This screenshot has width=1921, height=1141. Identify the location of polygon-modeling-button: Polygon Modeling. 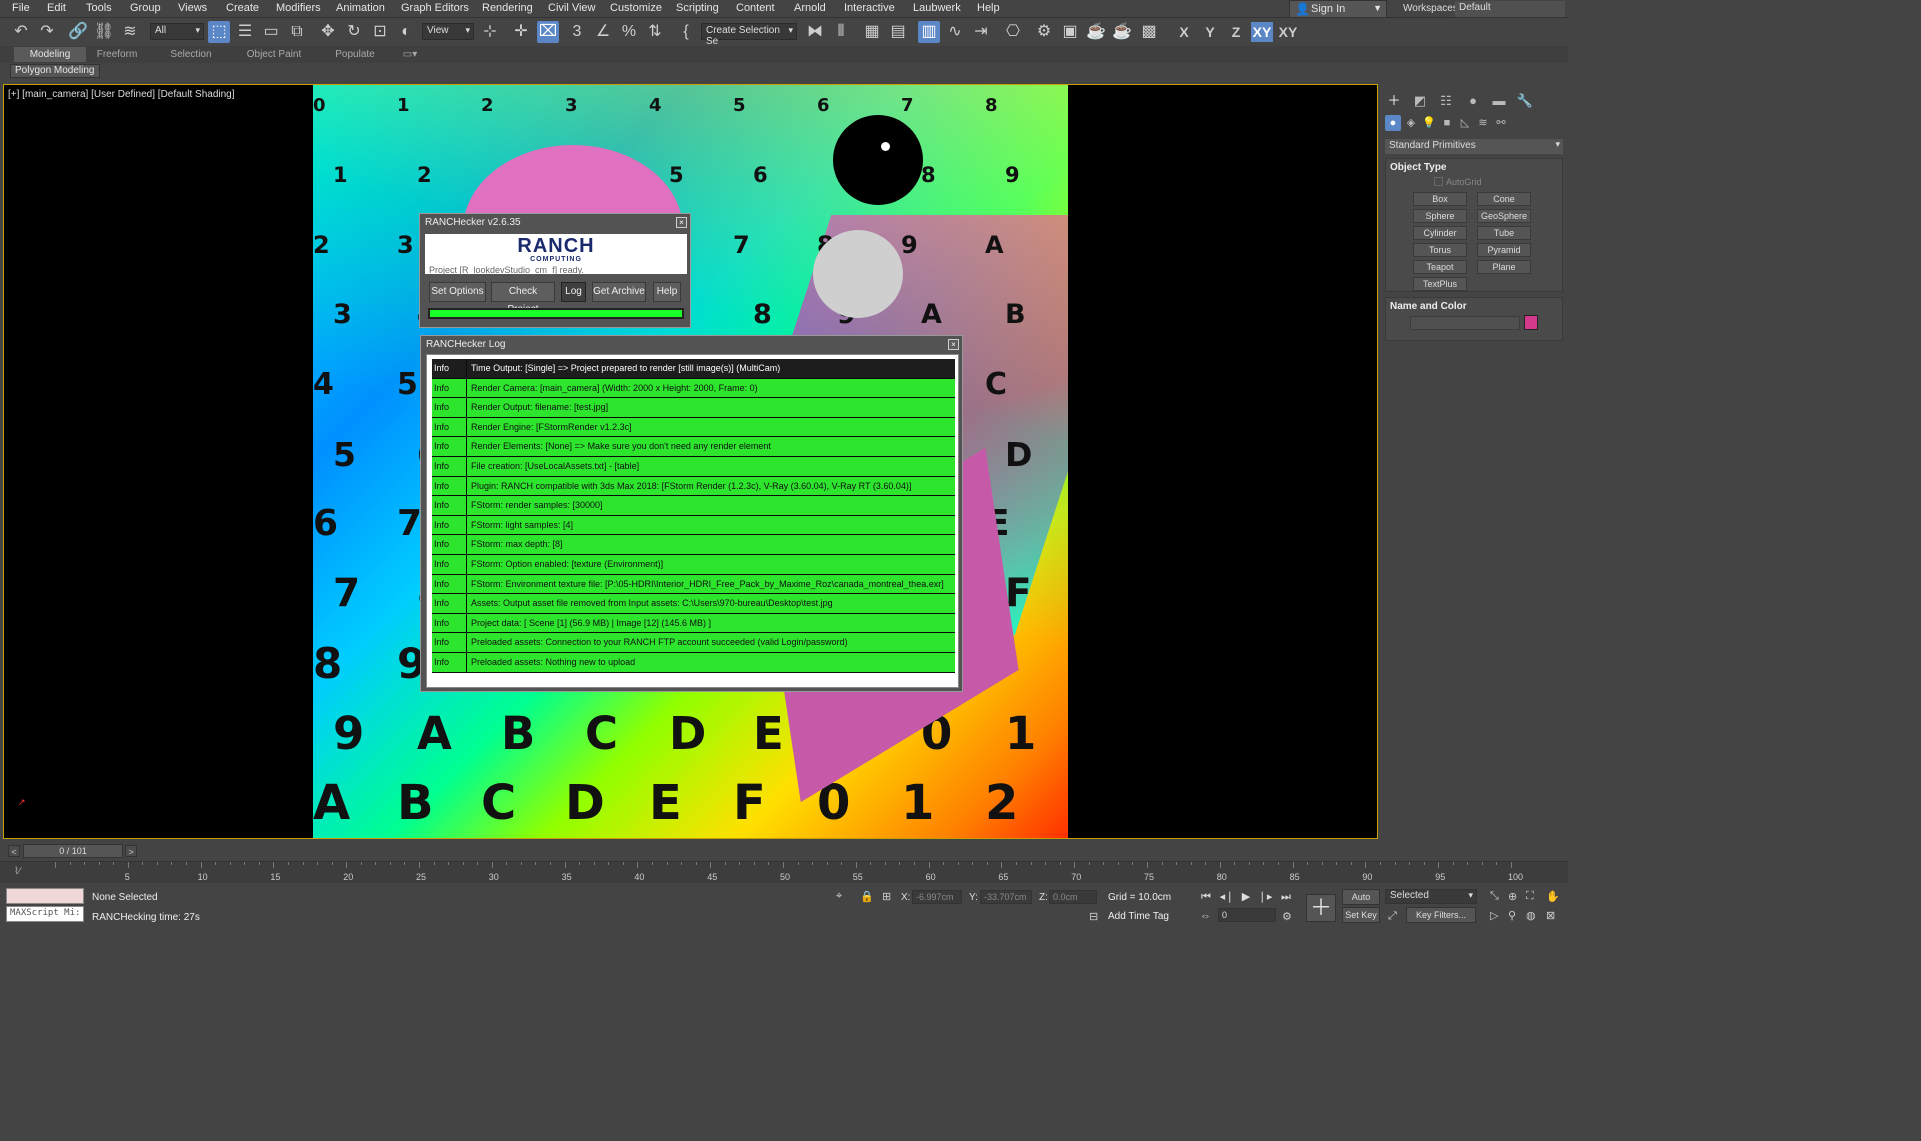
(55, 71).